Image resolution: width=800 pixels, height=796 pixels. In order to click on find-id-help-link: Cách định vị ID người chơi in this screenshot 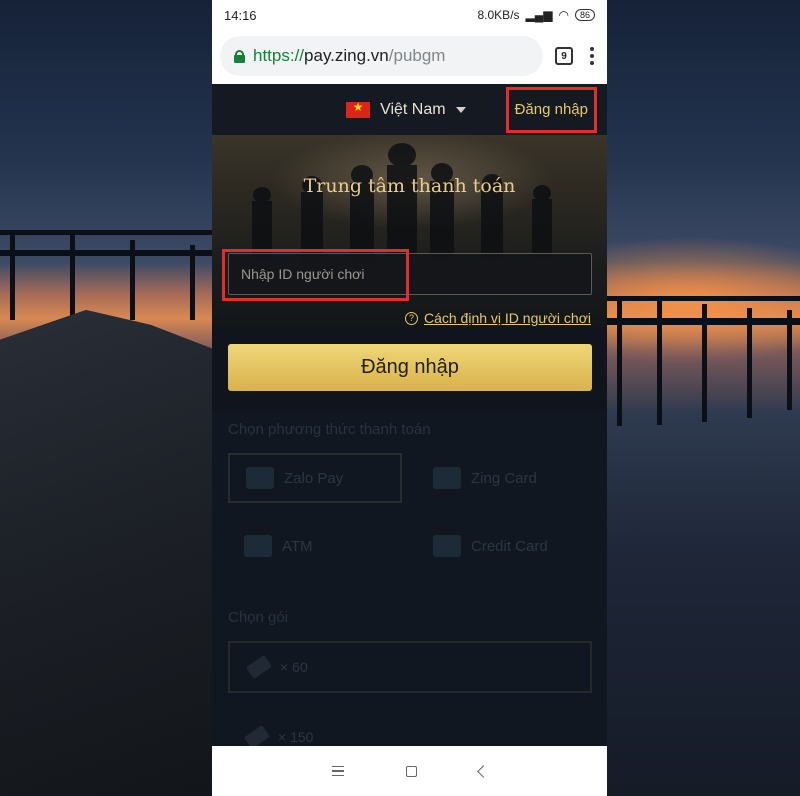, I will do `click(507, 318)`.